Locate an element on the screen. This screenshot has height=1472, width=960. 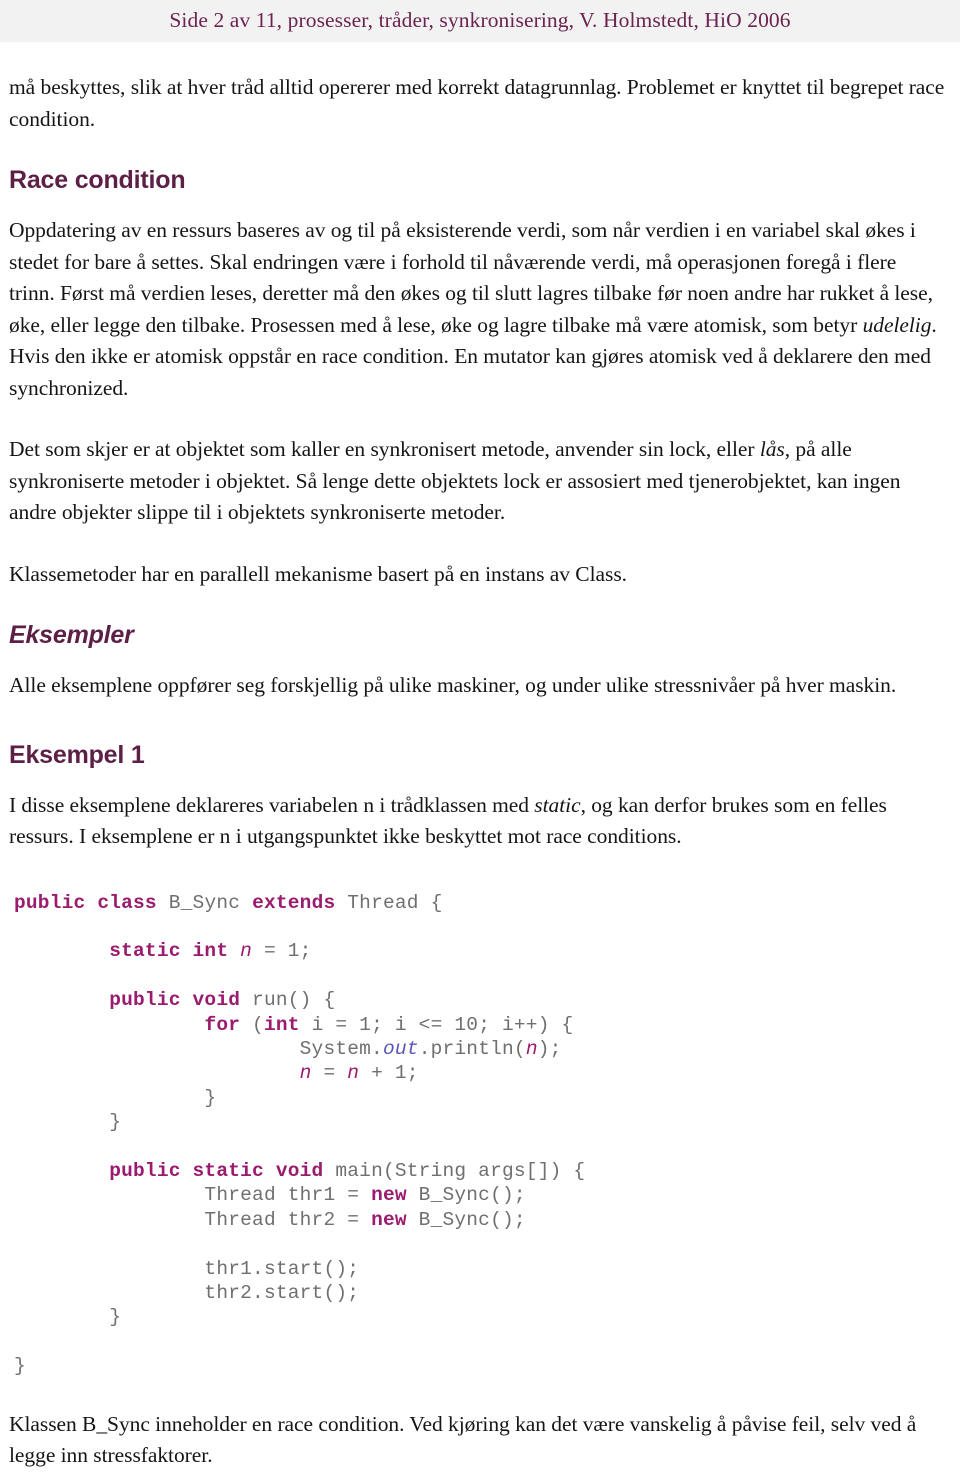
code-token: .println( is located at coordinates (472, 1048).